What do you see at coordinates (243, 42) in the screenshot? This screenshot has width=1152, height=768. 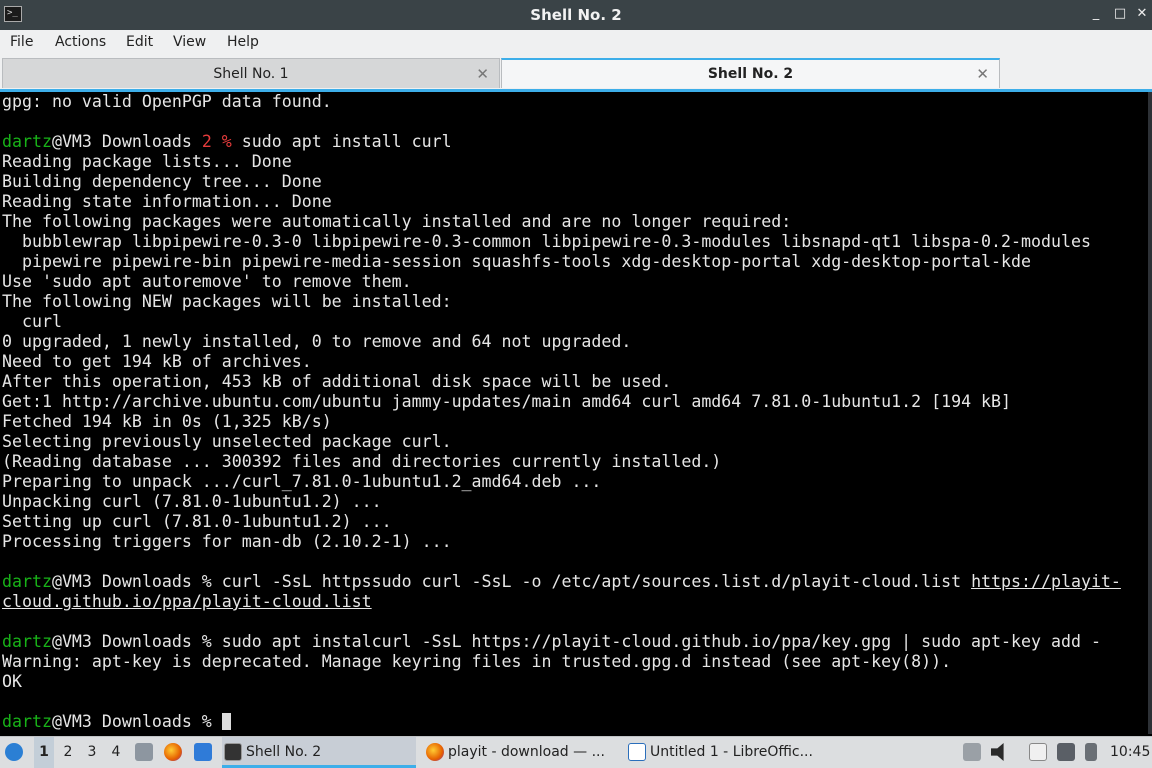 I see `menu-help: Help` at bounding box center [243, 42].